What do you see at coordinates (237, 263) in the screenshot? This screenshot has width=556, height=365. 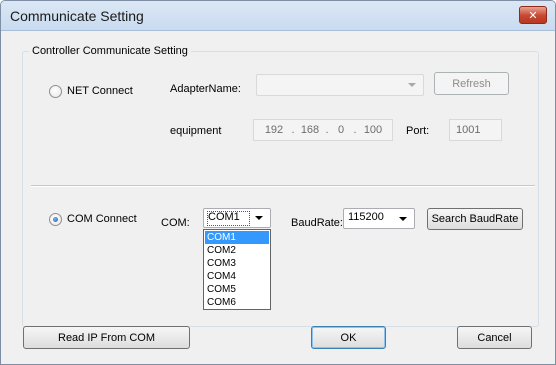 I see `dropdown-item-com3: COM3` at bounding box center [237, 263].